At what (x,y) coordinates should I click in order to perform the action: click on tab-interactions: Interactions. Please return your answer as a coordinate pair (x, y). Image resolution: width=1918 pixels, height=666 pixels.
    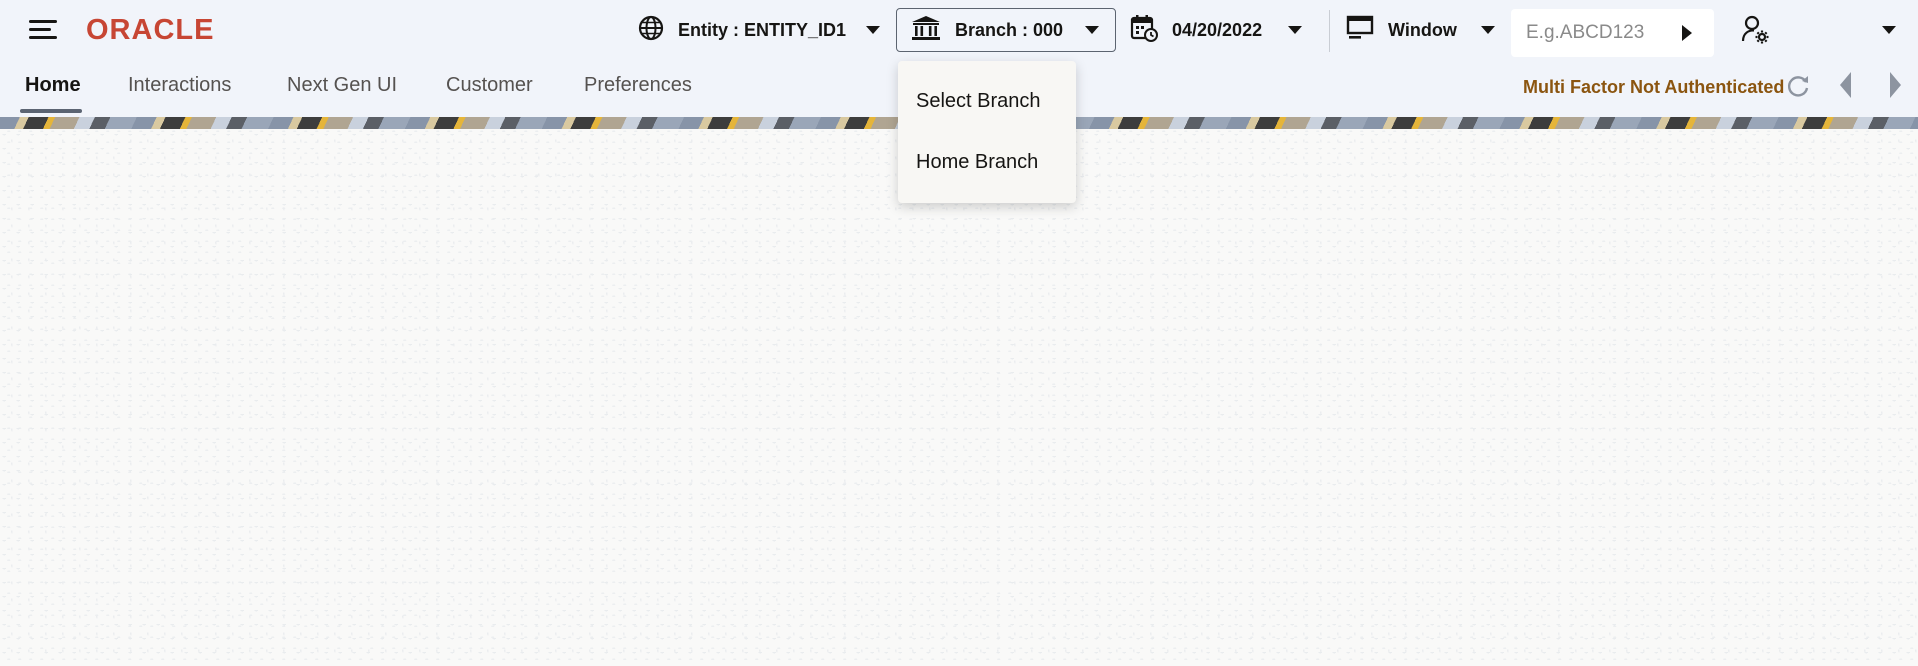
    Looking at the image, I should click on (179, 85).